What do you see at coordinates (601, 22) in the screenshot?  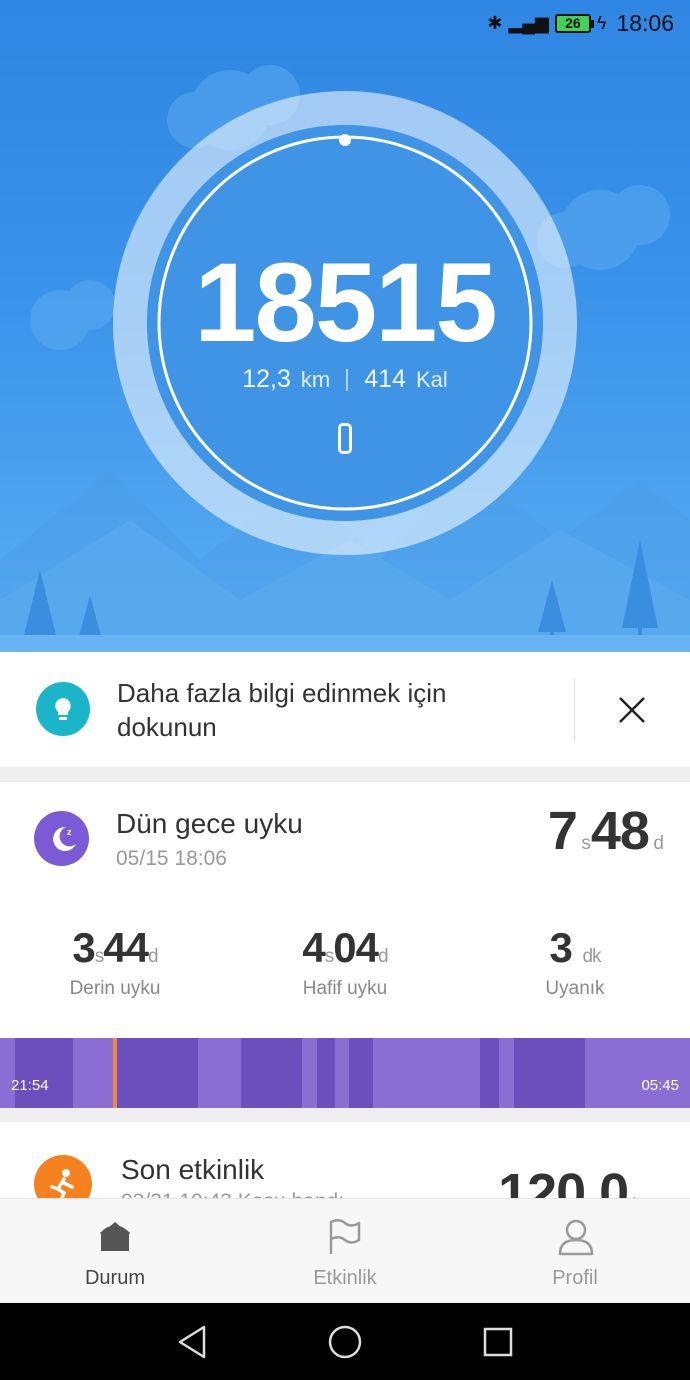 I see `charging-icon: ϟ` at bounding box center [601, 22].